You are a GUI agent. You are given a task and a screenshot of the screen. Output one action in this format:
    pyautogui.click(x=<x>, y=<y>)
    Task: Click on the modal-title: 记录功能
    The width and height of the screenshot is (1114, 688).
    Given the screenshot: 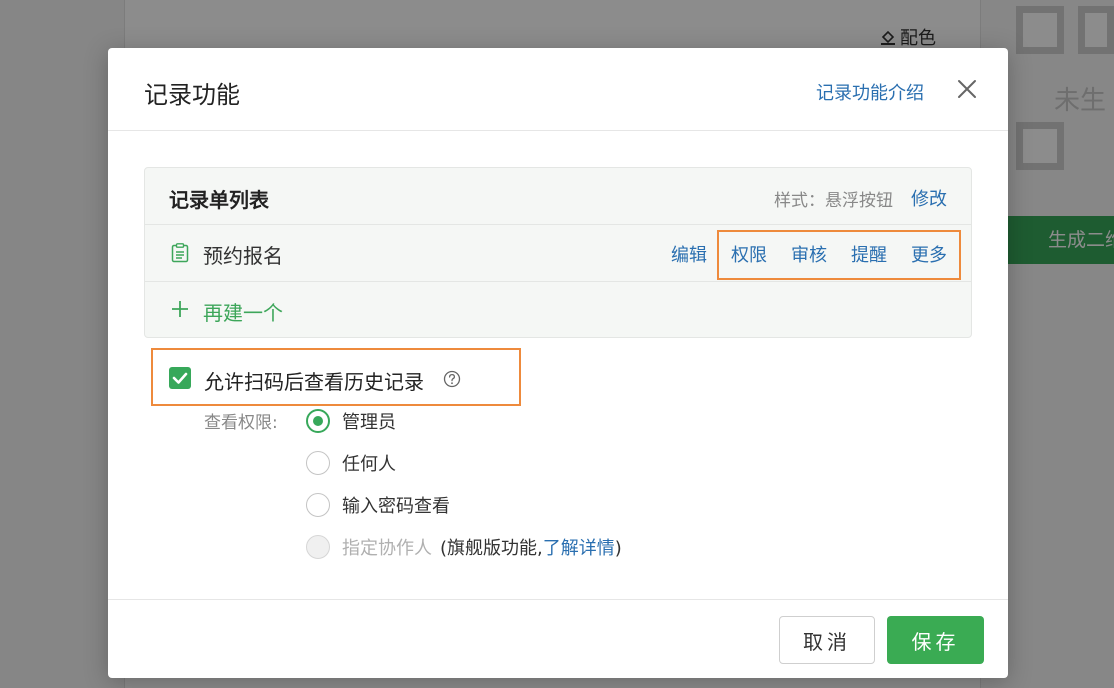 What is the action you would take?
    pyautogui.click(x=192, y=95)
    